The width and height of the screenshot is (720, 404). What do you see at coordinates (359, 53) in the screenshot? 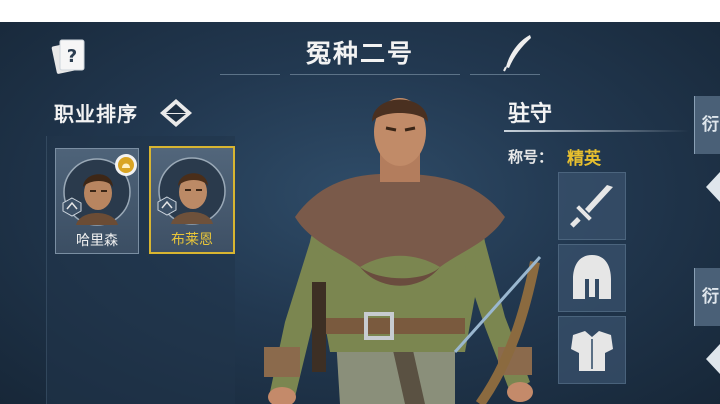
I see `page-title: 冤种二号` at bounding box center [359, 53].